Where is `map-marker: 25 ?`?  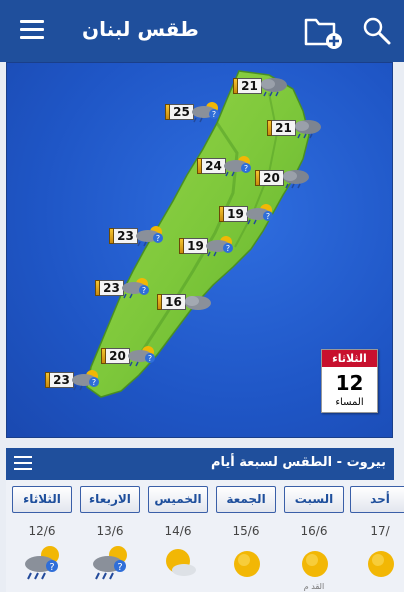 map-marker: 25 ? is located at coordinates (193, 112).